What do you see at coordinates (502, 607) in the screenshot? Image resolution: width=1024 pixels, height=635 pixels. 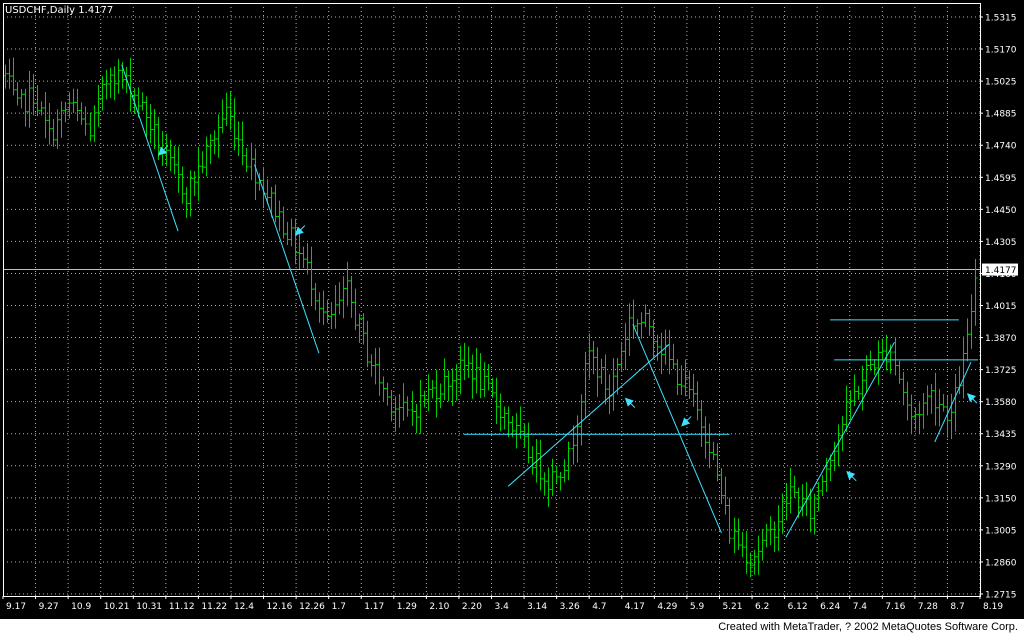 I see `x-tick-label: 3.4` at bounding box center [502, 607].